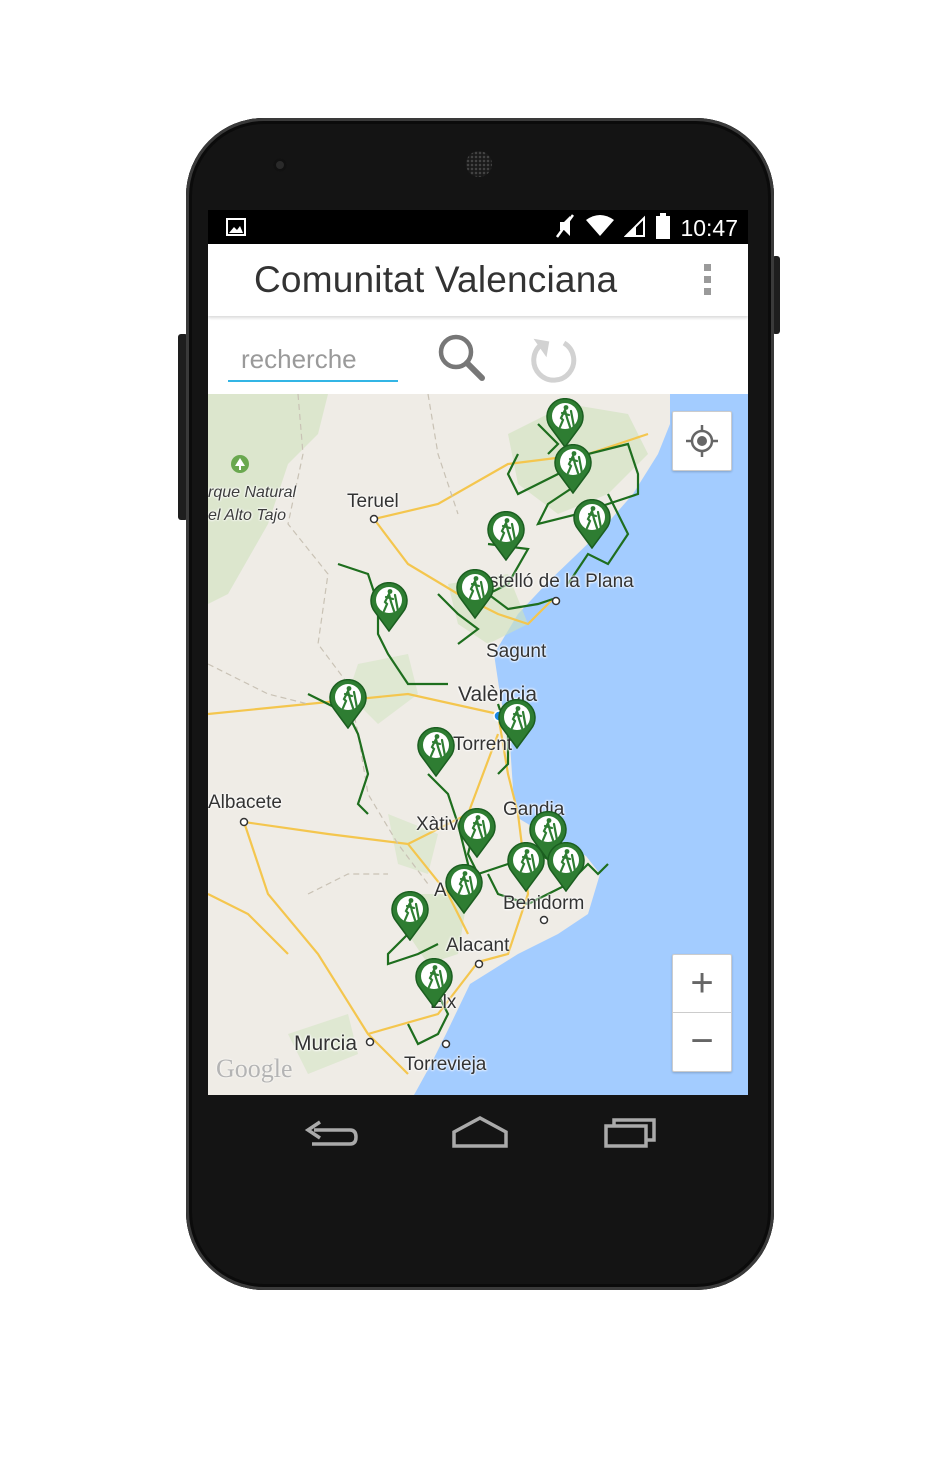  I want to click on map-label-alto-tajo: el Alto Tajo, so click(247, 515).